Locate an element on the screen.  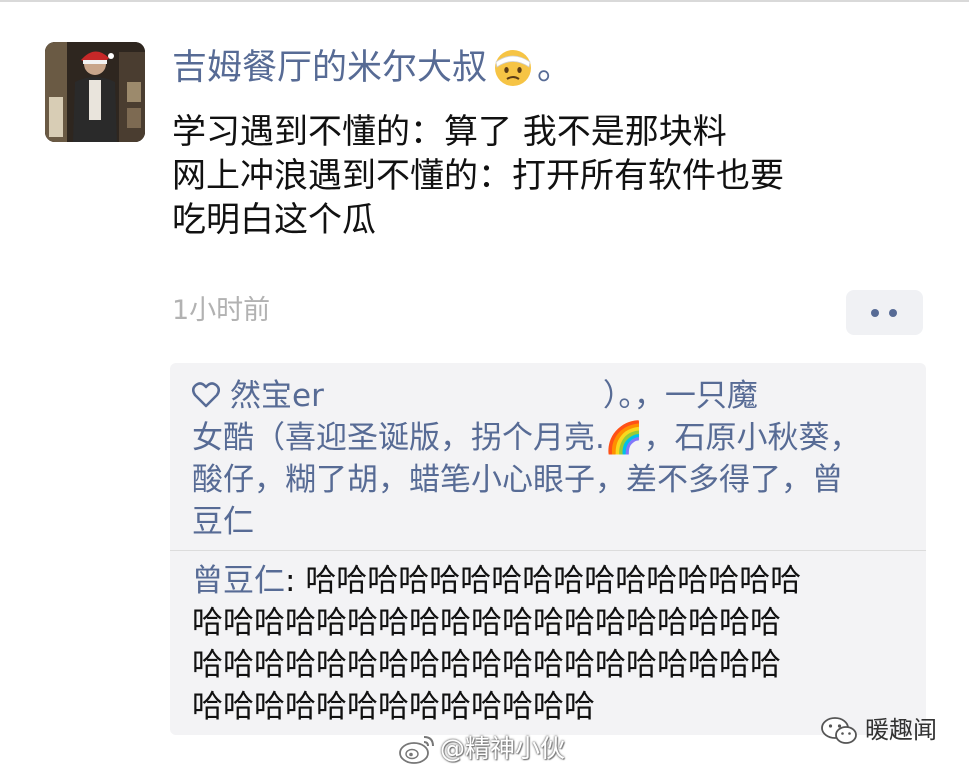
weibo-handle-watermark: @精神小伙 is located at coordinates (503, 748).